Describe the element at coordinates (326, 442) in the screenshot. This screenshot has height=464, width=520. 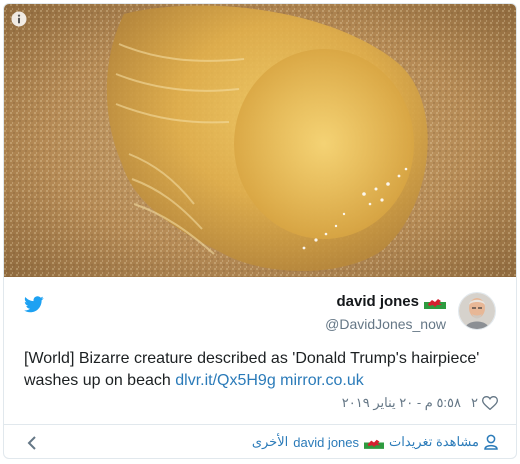
I see `see-more-name: david jones` at that location.